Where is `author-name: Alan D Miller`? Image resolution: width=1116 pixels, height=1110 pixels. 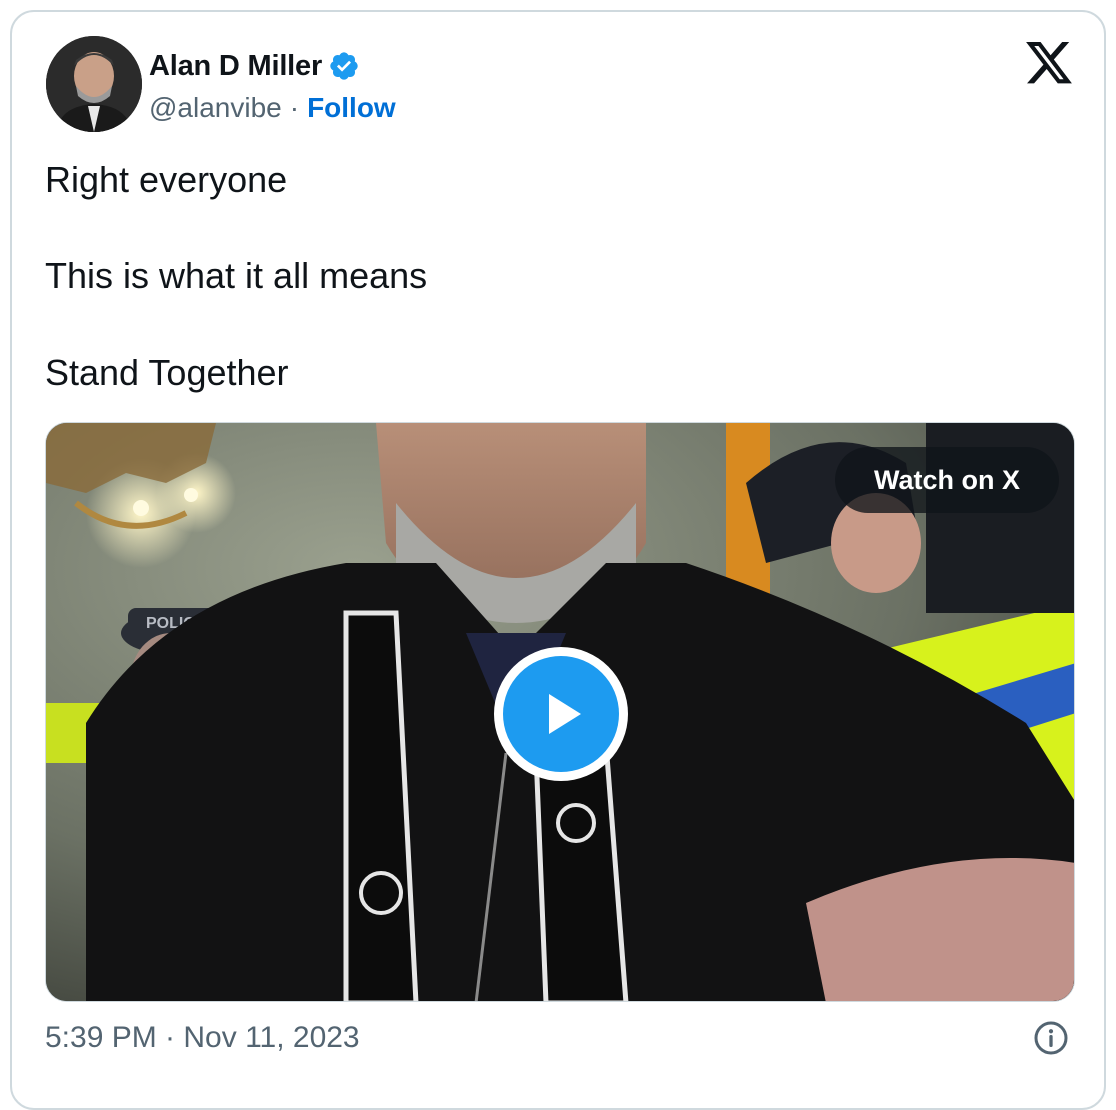
author-name: Alan D Miller is located at coordinates (235, 66).